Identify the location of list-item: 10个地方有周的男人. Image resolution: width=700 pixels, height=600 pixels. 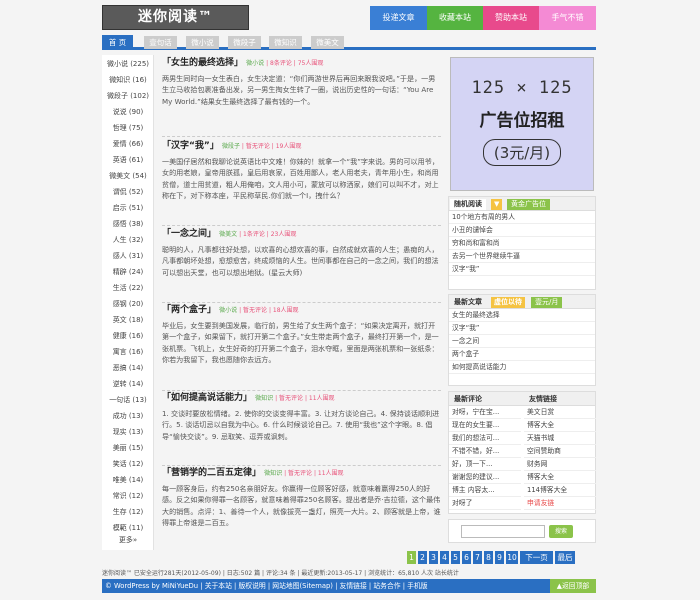
(522, 217).